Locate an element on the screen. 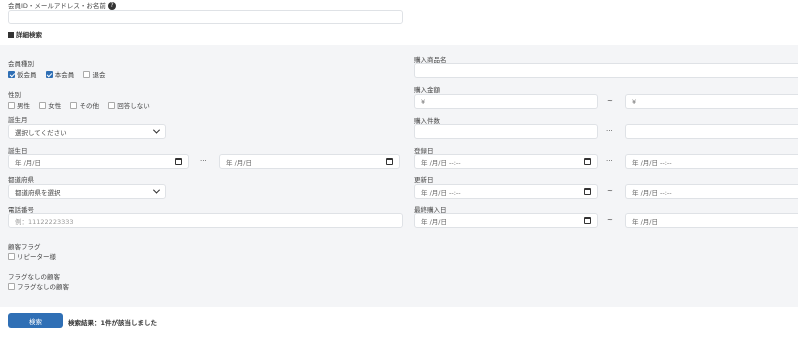 This screenshot has height=343, width=798. option-label: 男性 is located at coordinates (23, 106).